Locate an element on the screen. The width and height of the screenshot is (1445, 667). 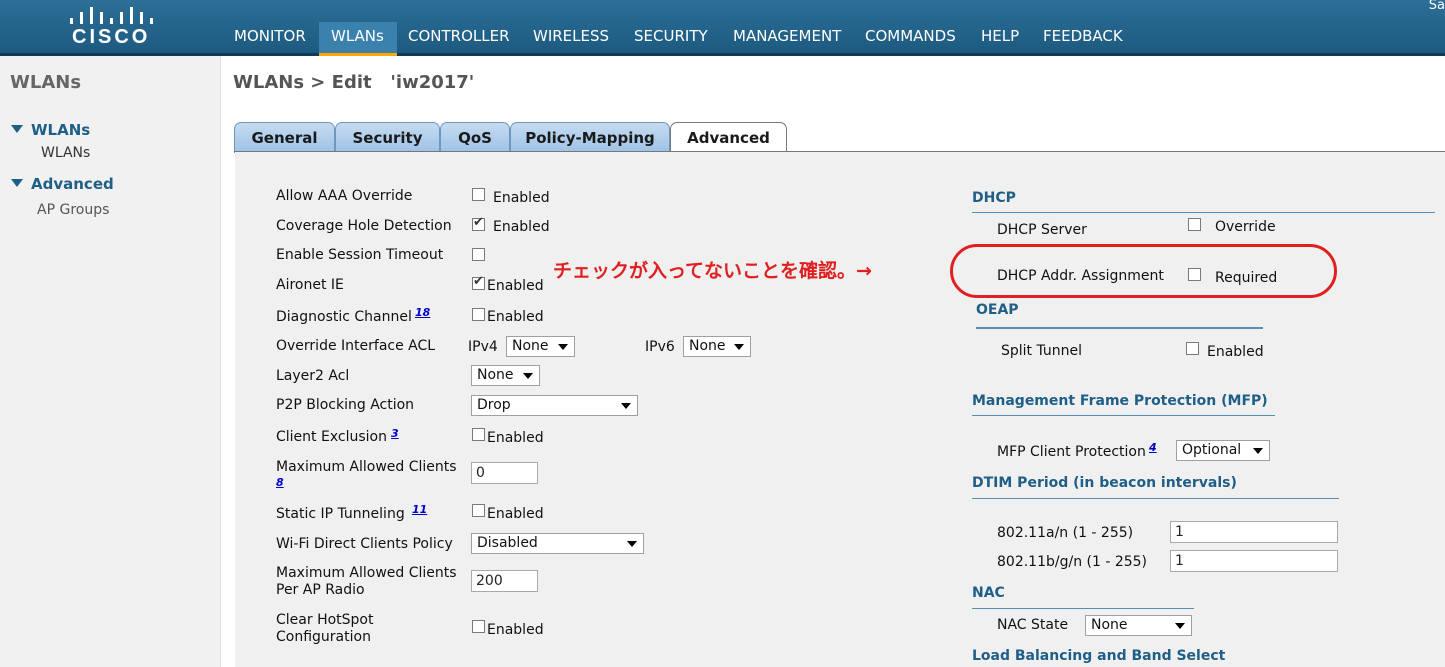
allow-aaa-label: Allow AAA Override is located at coordinates (344, 196).